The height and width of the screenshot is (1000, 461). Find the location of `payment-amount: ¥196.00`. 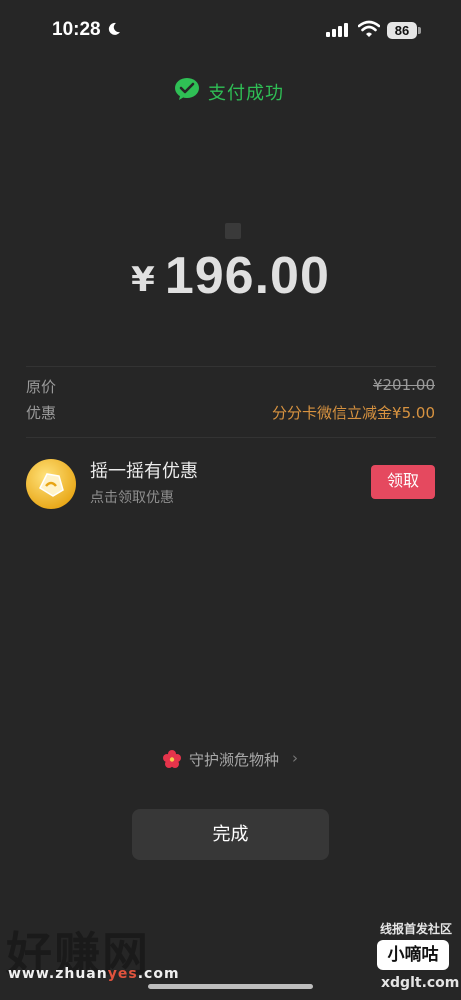

payment-amount: ¥196.00 is located at coordinates (230, 276).